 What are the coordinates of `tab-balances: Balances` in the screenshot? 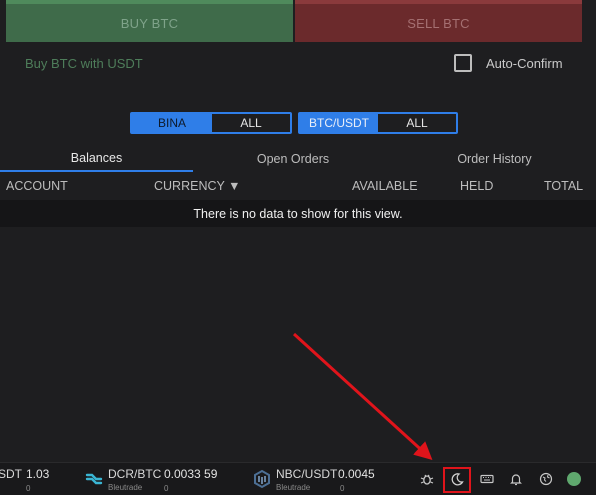 It's located at (96, 159).